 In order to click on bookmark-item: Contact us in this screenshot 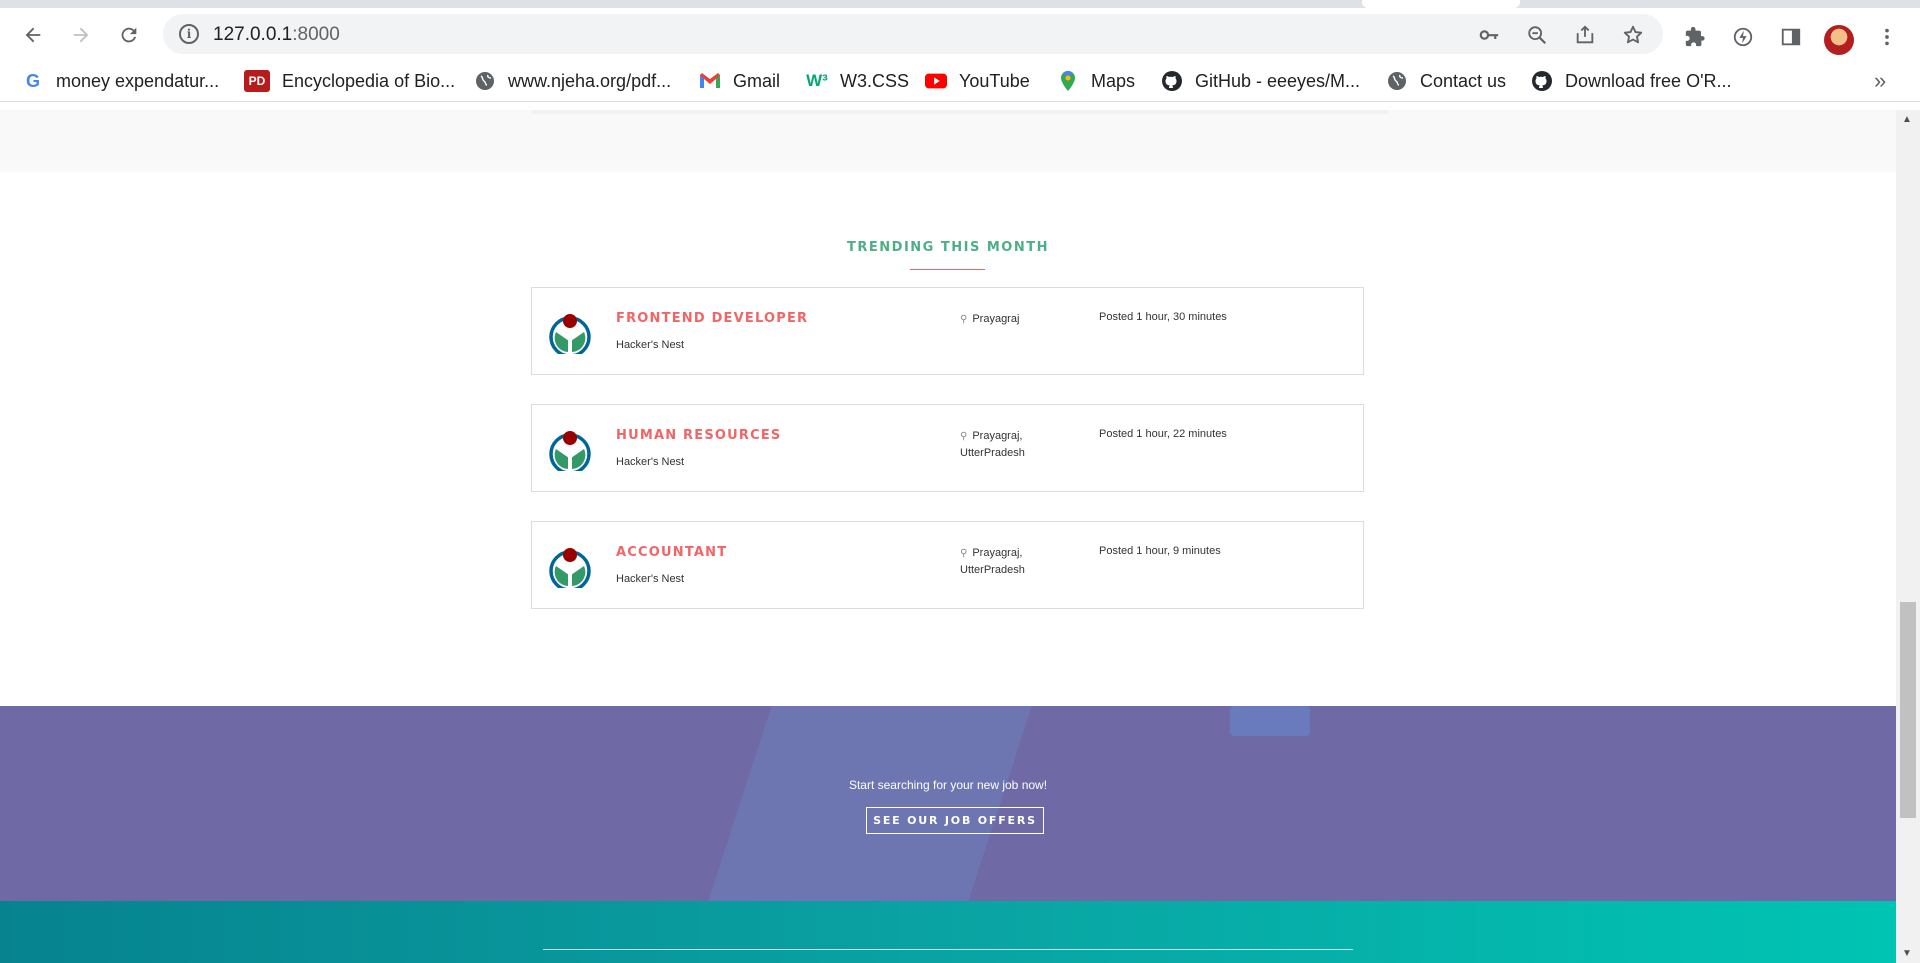, I will do `click(1446, 81)`.